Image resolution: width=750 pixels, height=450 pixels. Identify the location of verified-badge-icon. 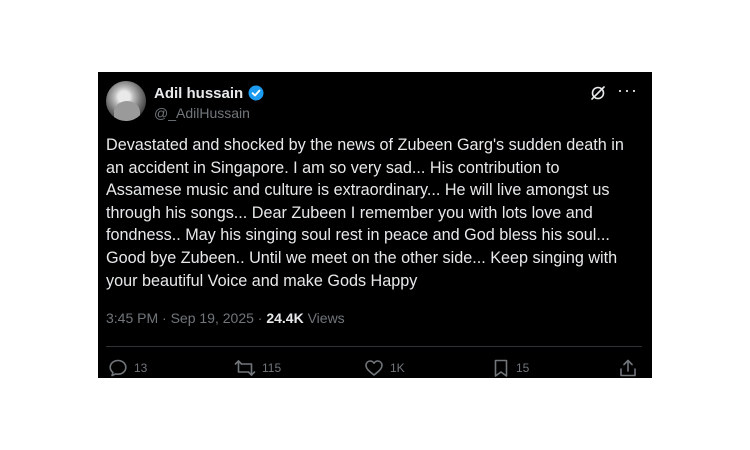
(256, 93).